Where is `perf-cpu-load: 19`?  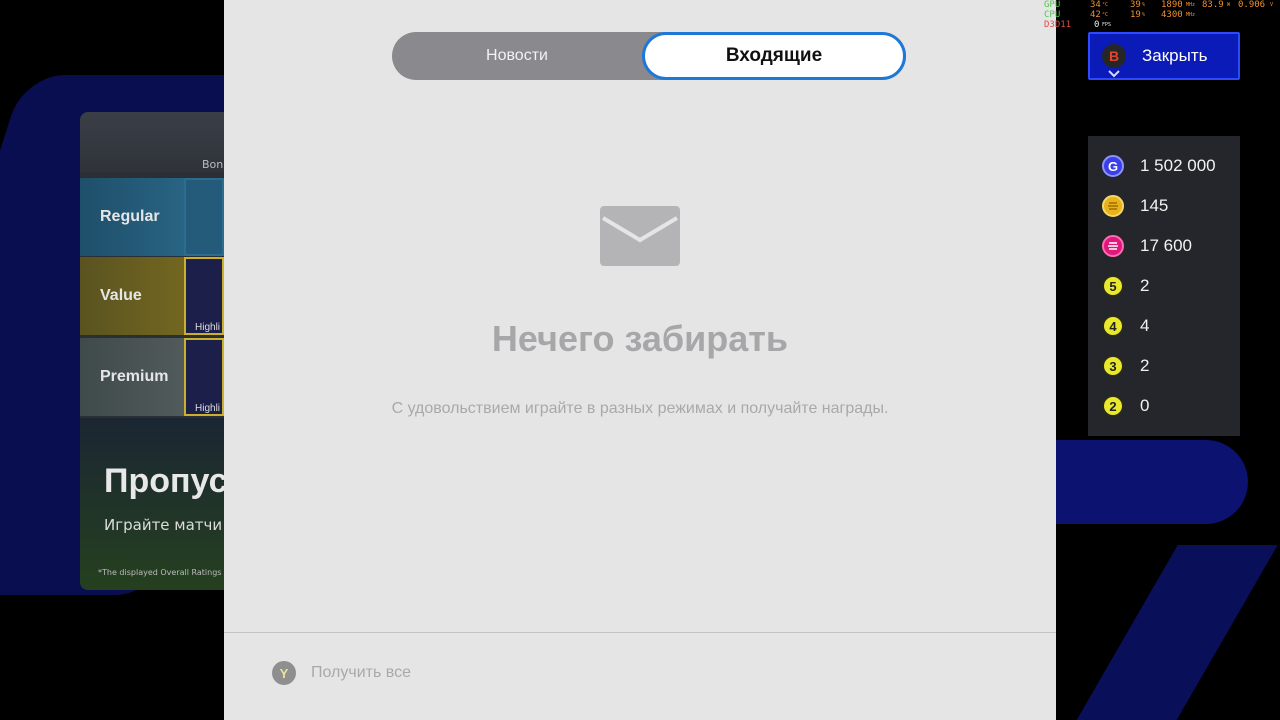 perf-cpu-load: 19 is located at coordinates (1135, 15).